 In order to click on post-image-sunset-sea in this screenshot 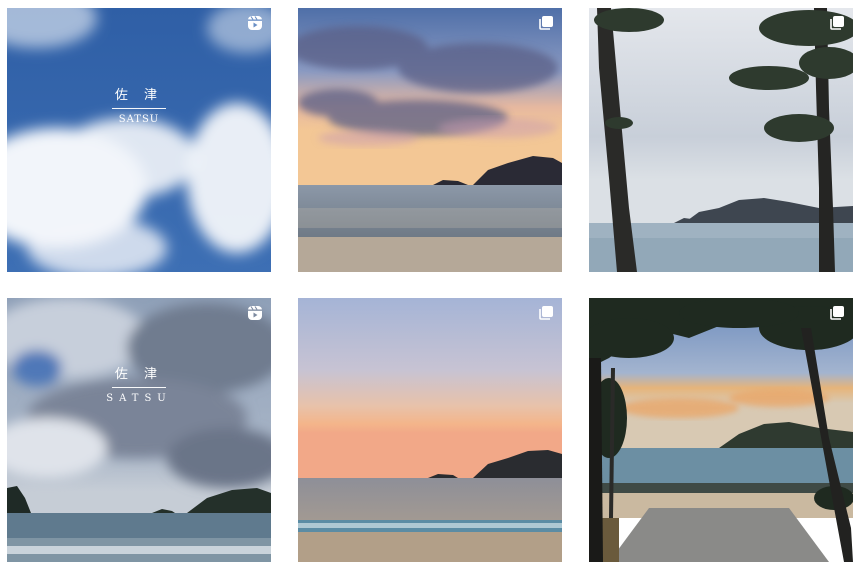, I will do `click(430, 140)`.